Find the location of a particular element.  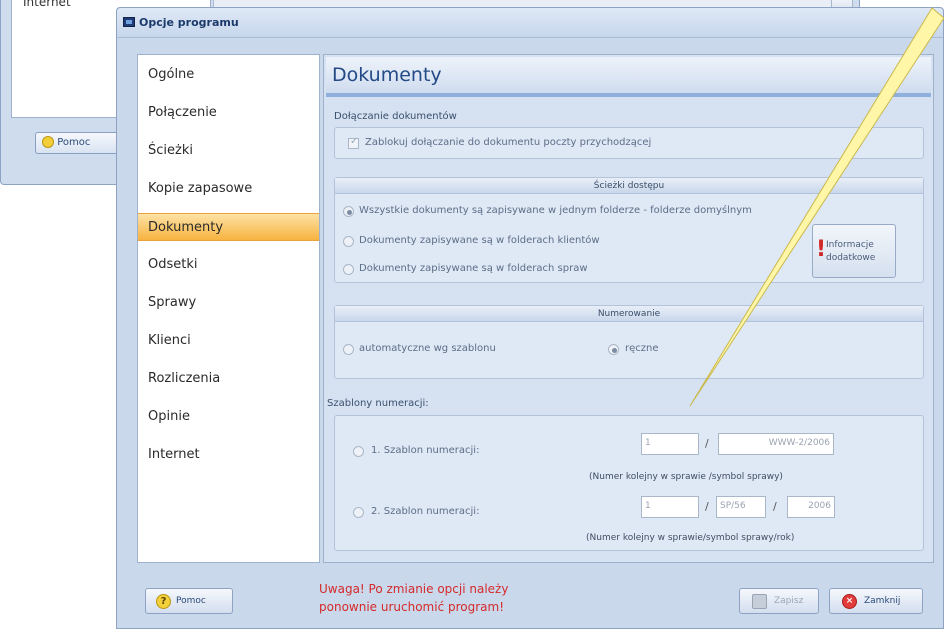

nav-item-klienci: Klienci is located at coordinates (228, 341).